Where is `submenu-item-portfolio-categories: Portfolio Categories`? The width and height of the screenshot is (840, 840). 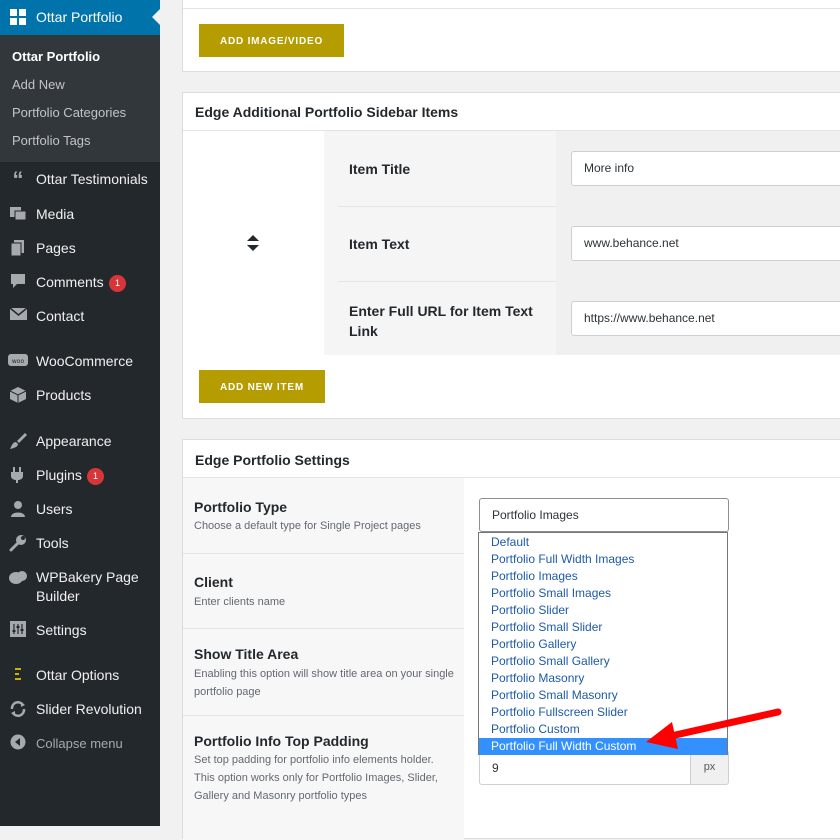
submenu-item-portfolio-categories: Portfolio Categories is located at coordinates (69, 112).